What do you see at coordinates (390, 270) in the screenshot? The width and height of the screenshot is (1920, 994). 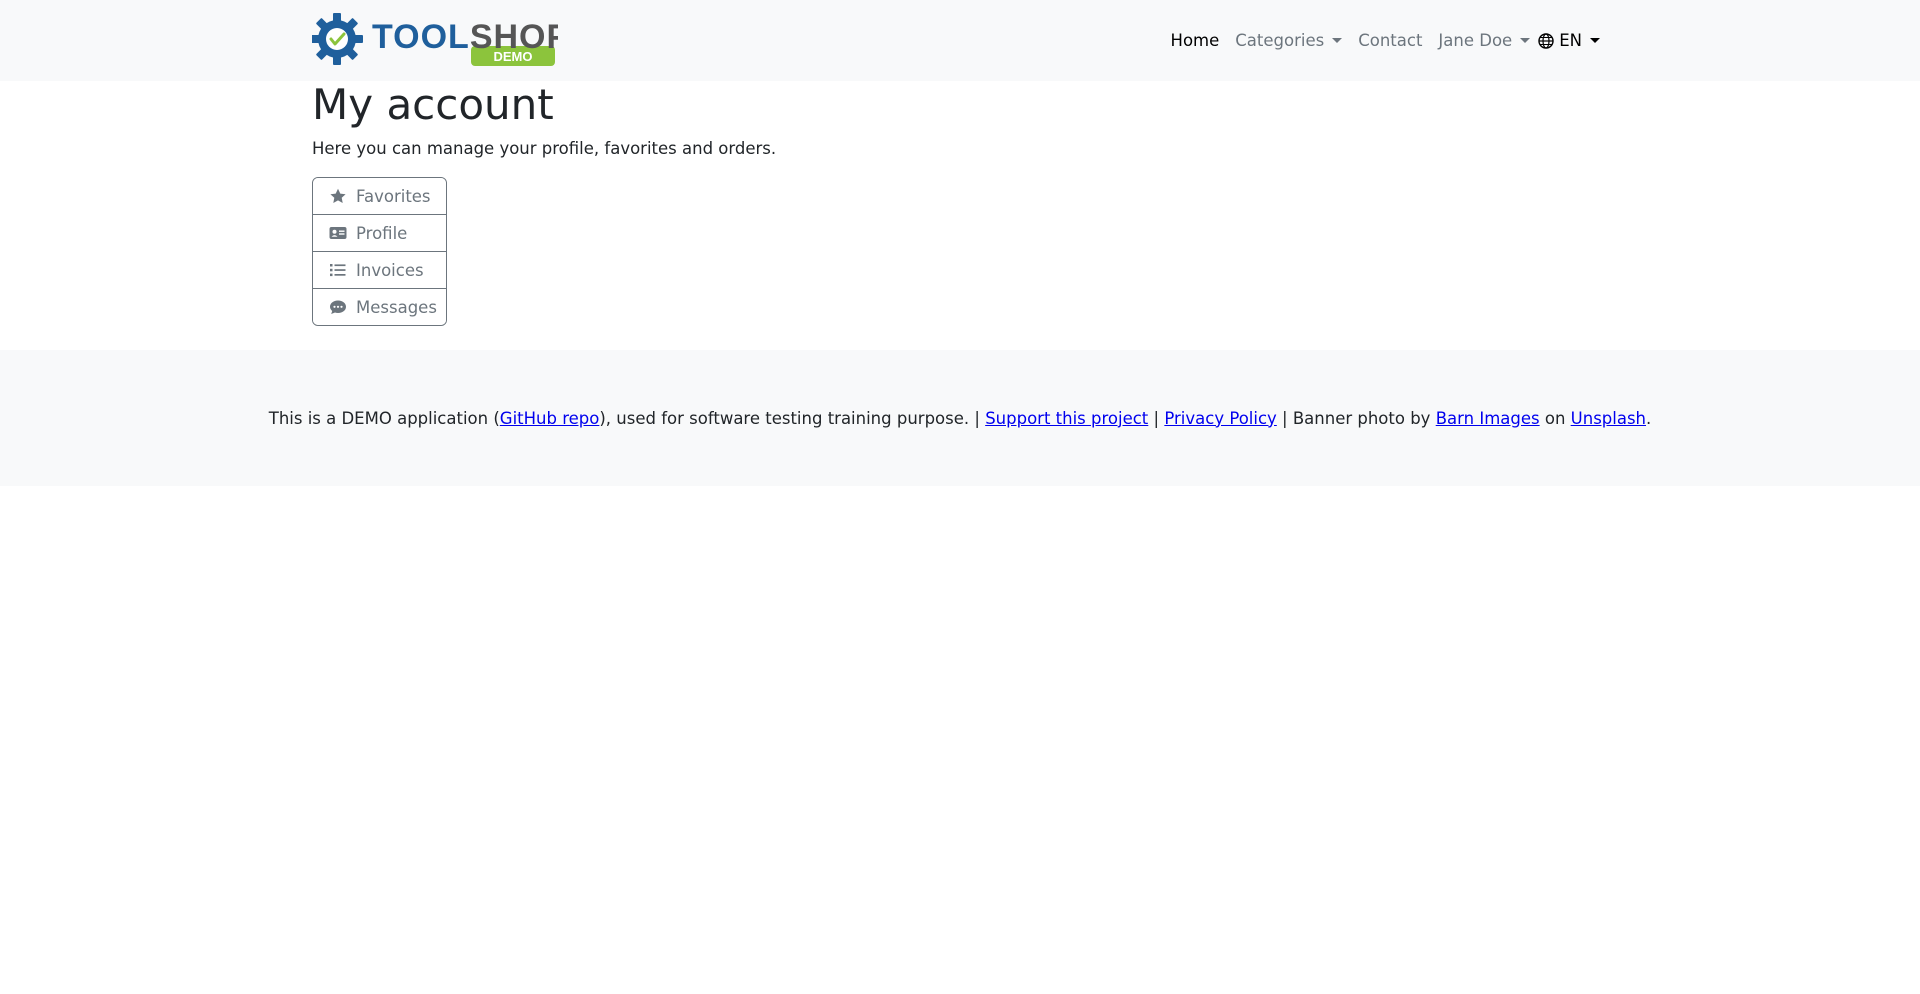 I see `menu-item-label: Invoices` at bounding box center [390, 270].